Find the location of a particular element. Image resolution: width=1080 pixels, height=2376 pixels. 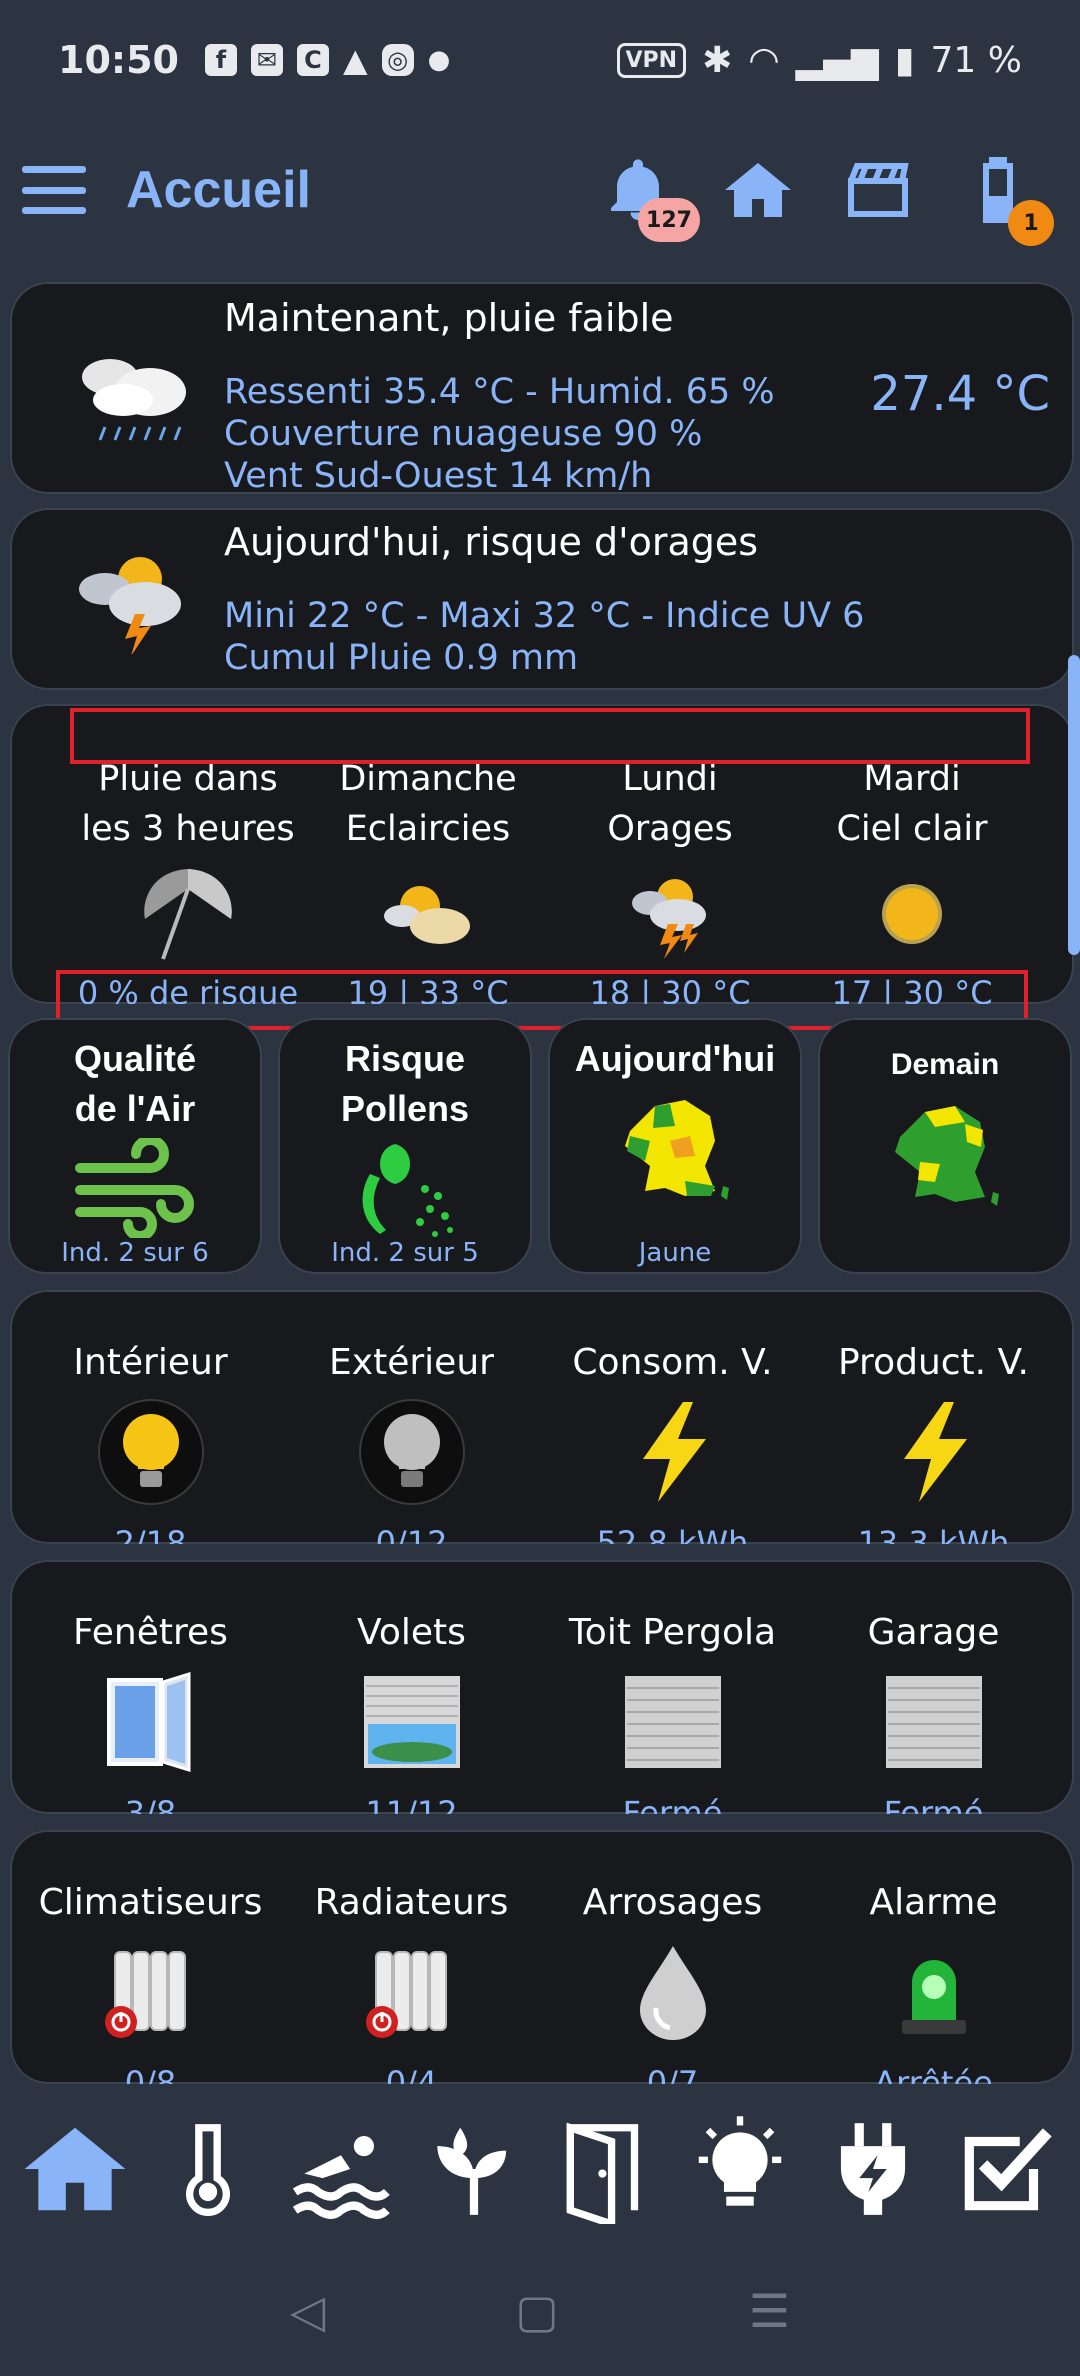

menu-icon is located at coordinates (54, 190).